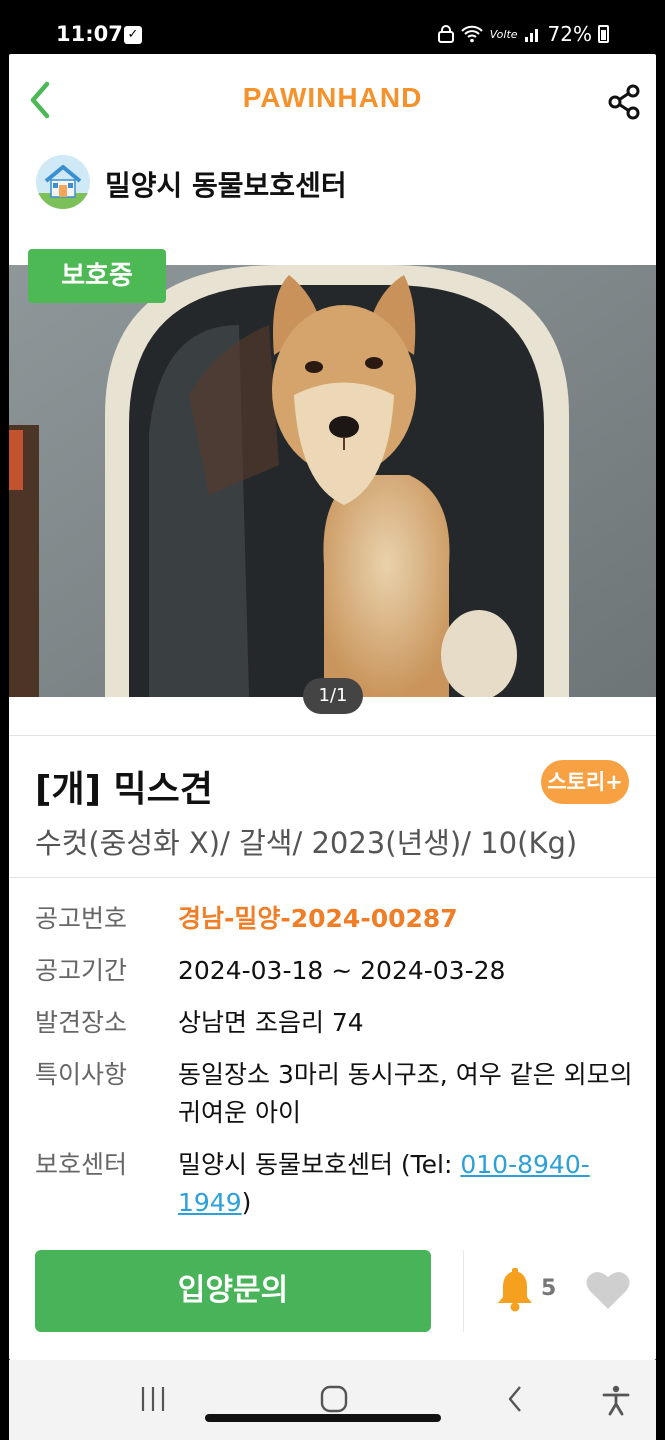  I want to click on notice-period: 2024-03-18 ~ 2024-03-28, so click(342, 970).